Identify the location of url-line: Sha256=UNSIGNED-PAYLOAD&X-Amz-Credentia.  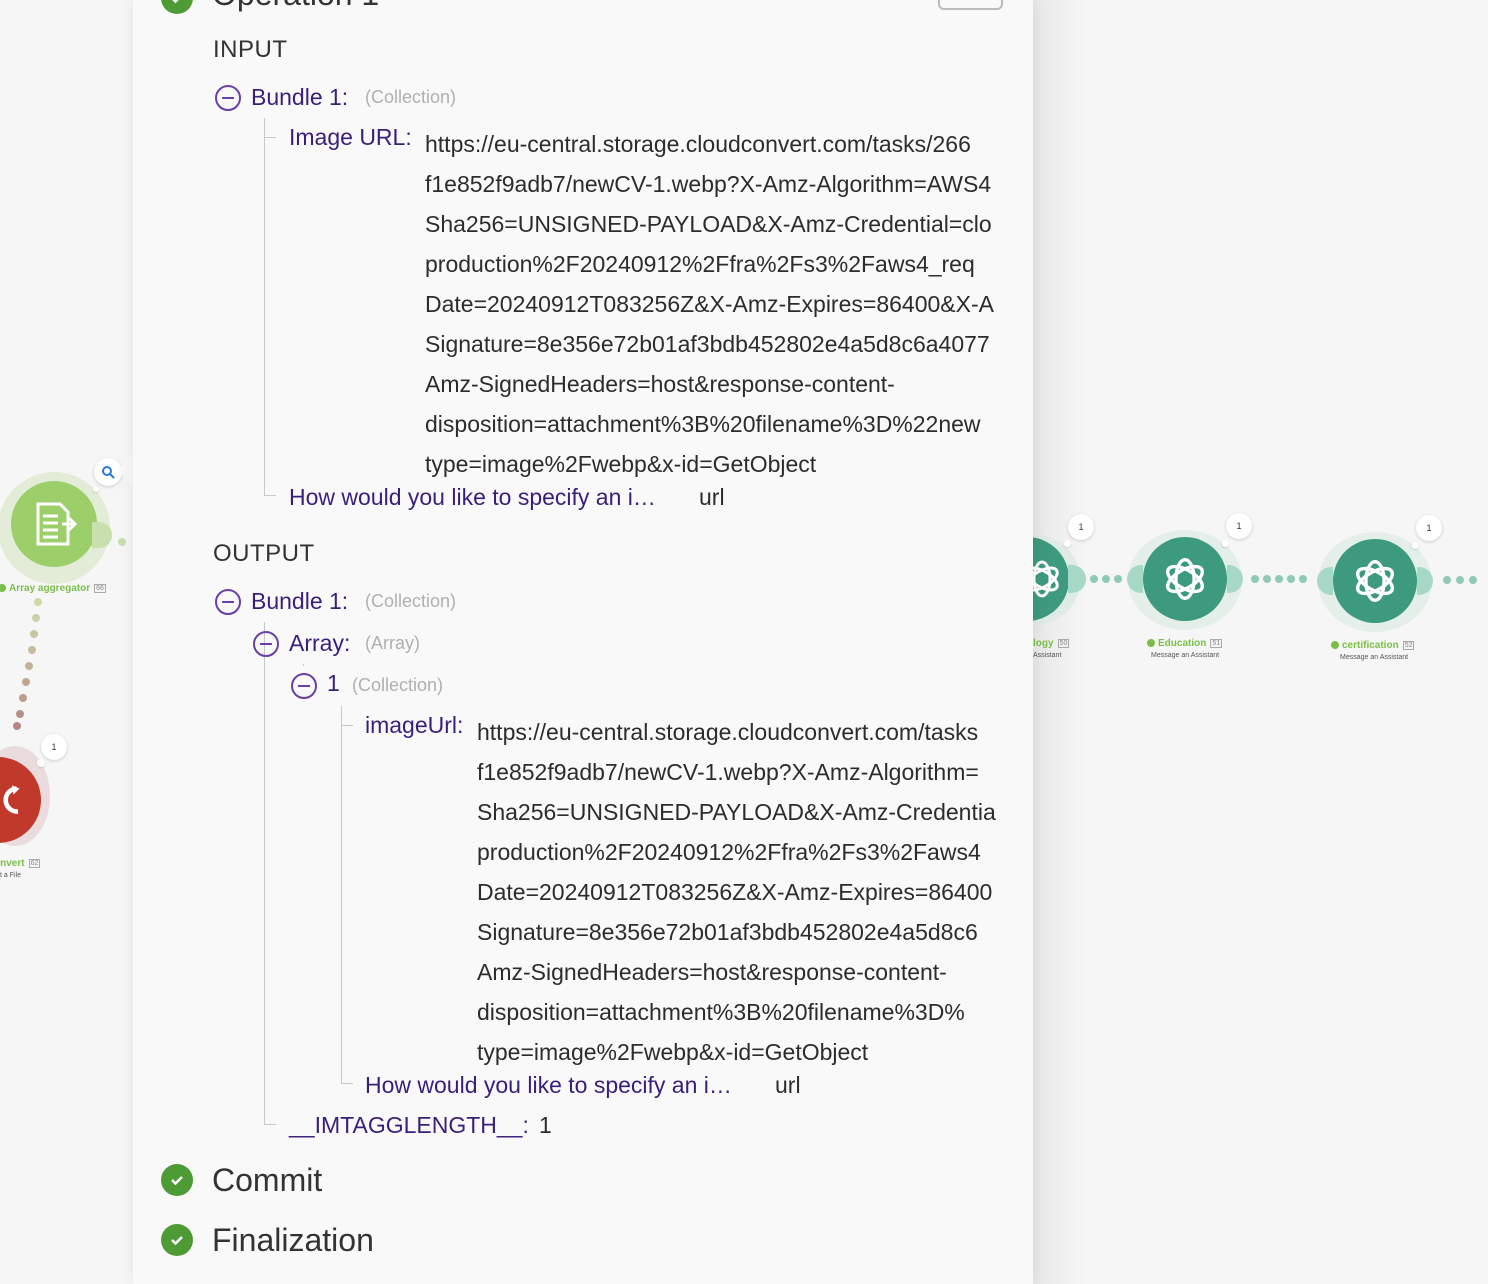
(736, 812).